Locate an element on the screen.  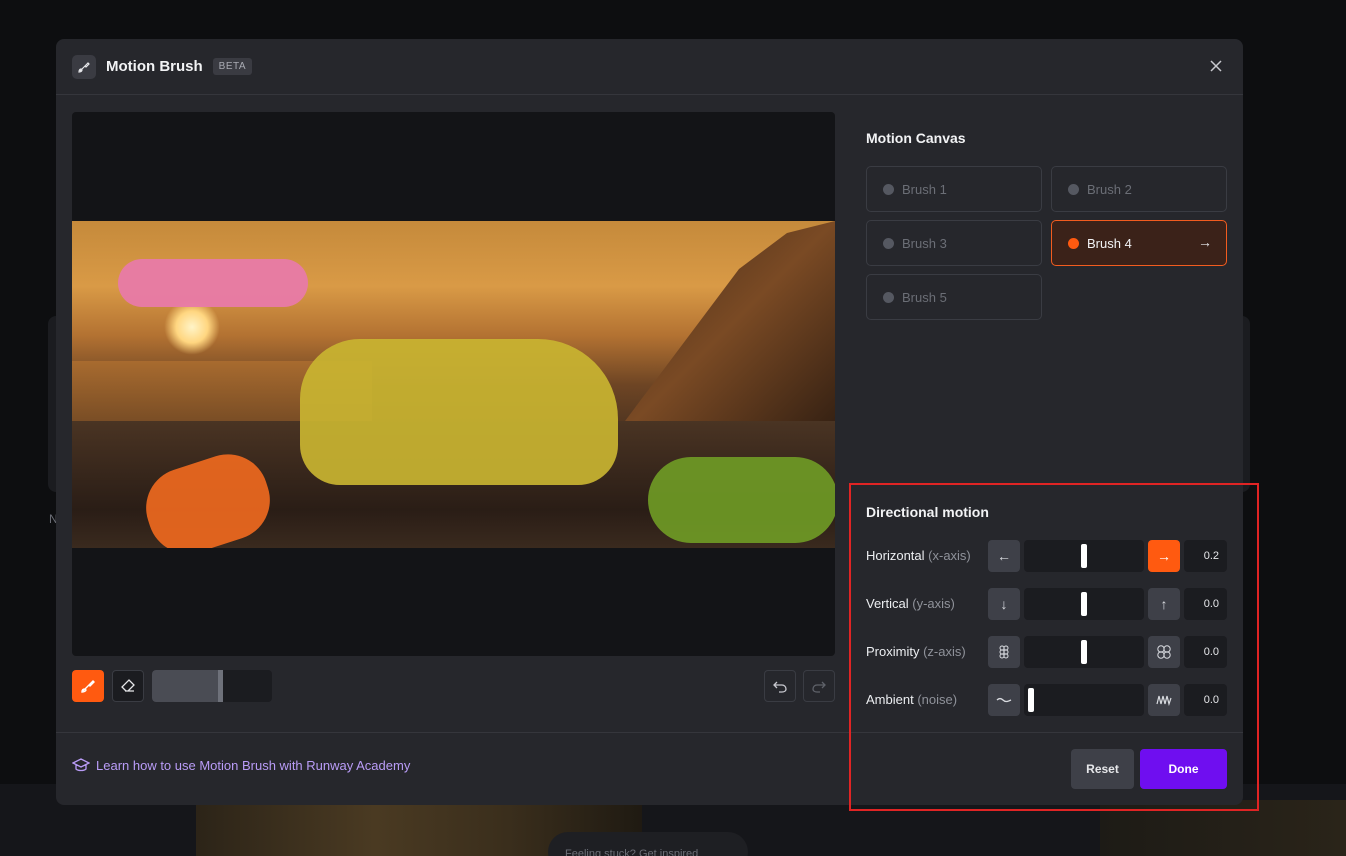
brush-label: Brush 2 is located at coordinates (1109, 189).